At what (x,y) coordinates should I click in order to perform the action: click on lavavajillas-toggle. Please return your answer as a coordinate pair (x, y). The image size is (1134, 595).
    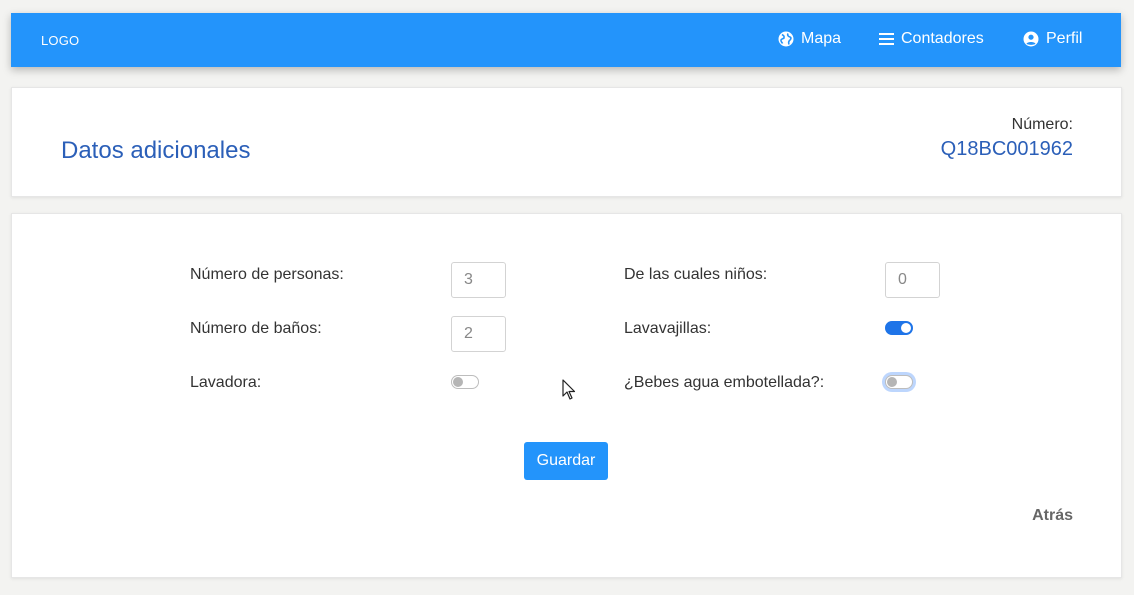
    Looking at the image, I should click on (899, 328).